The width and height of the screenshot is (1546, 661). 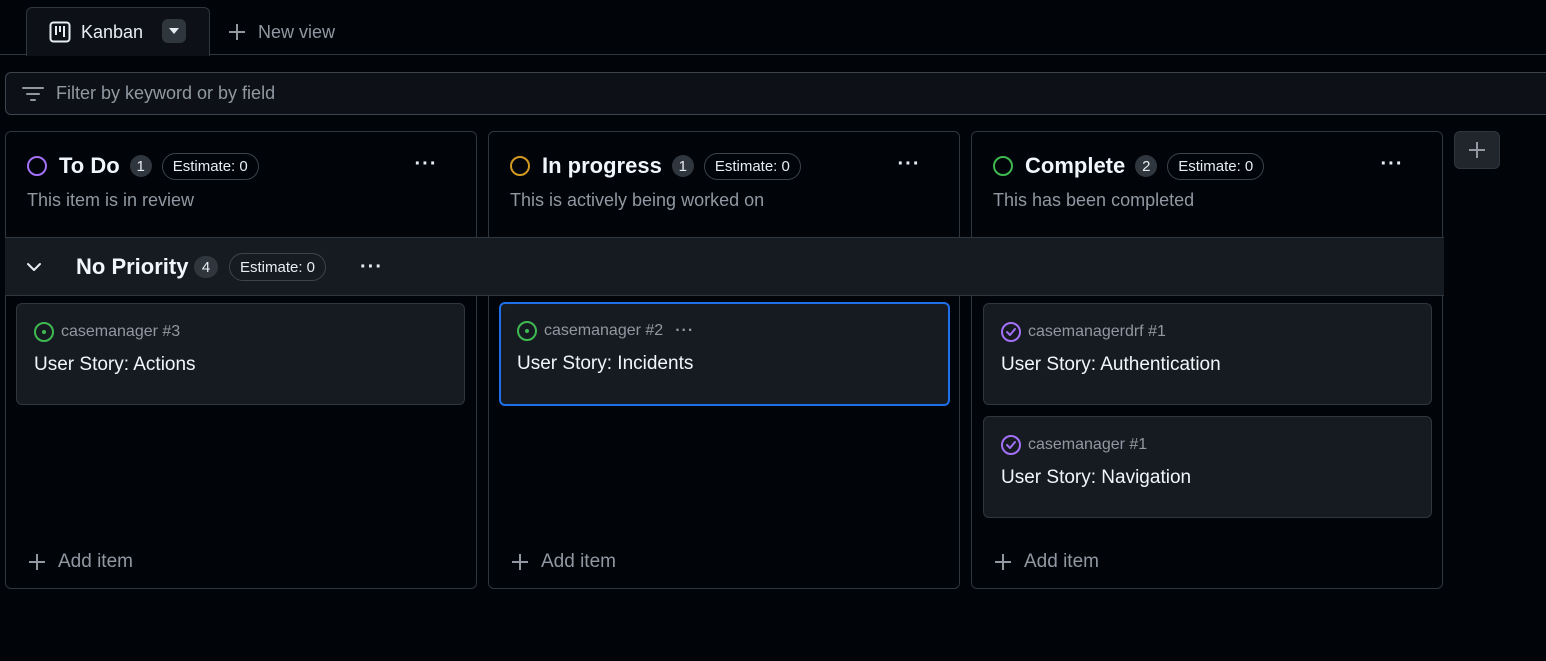 I want to click on view-tab-bar: Kanban New view, so click(x=773, y=28).